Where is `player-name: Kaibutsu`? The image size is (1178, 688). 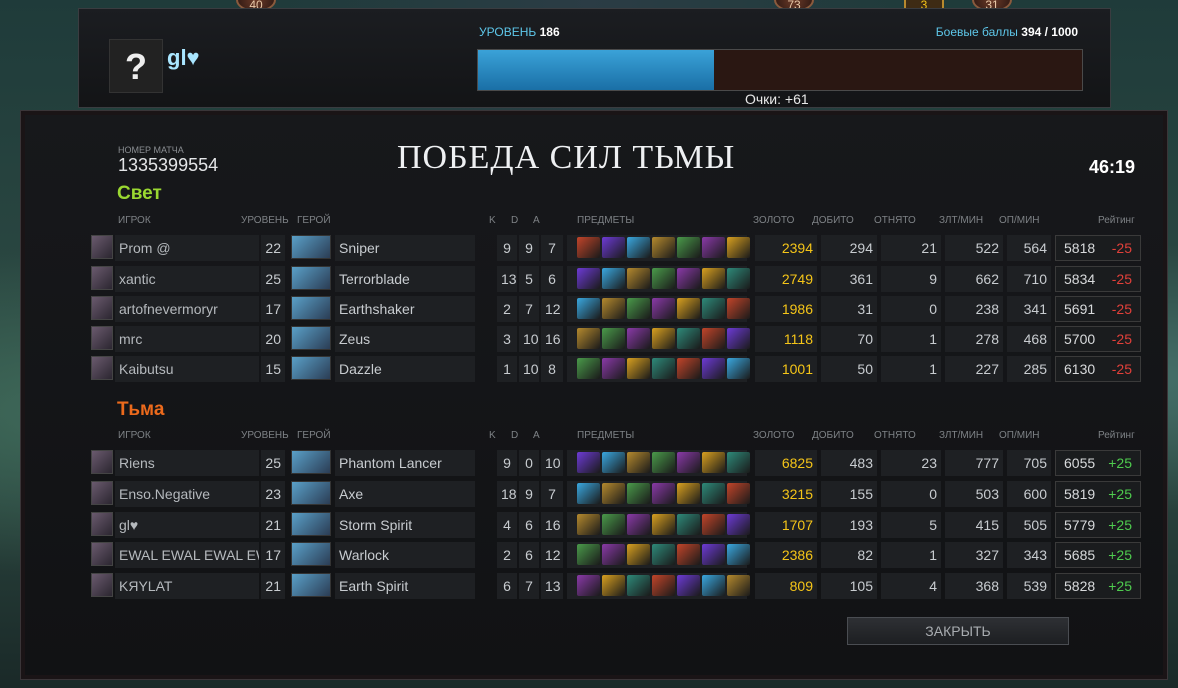
player-name: Kaibutsu is located at coordinates (187, 369).